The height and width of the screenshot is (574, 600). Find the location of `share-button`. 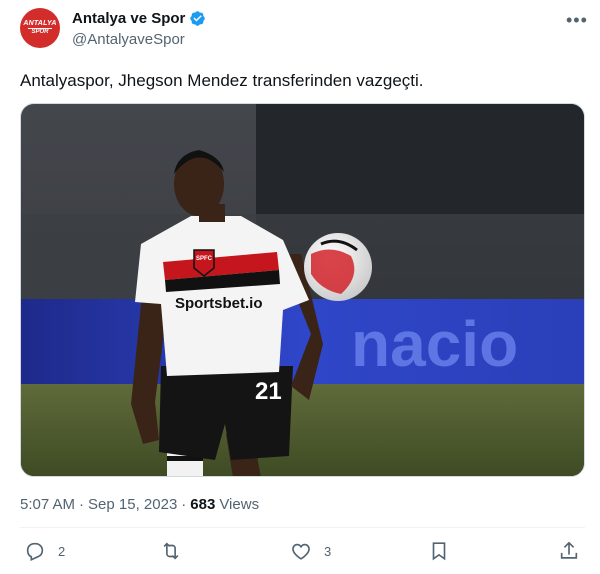

share-button is located at coordinates (569, 551).